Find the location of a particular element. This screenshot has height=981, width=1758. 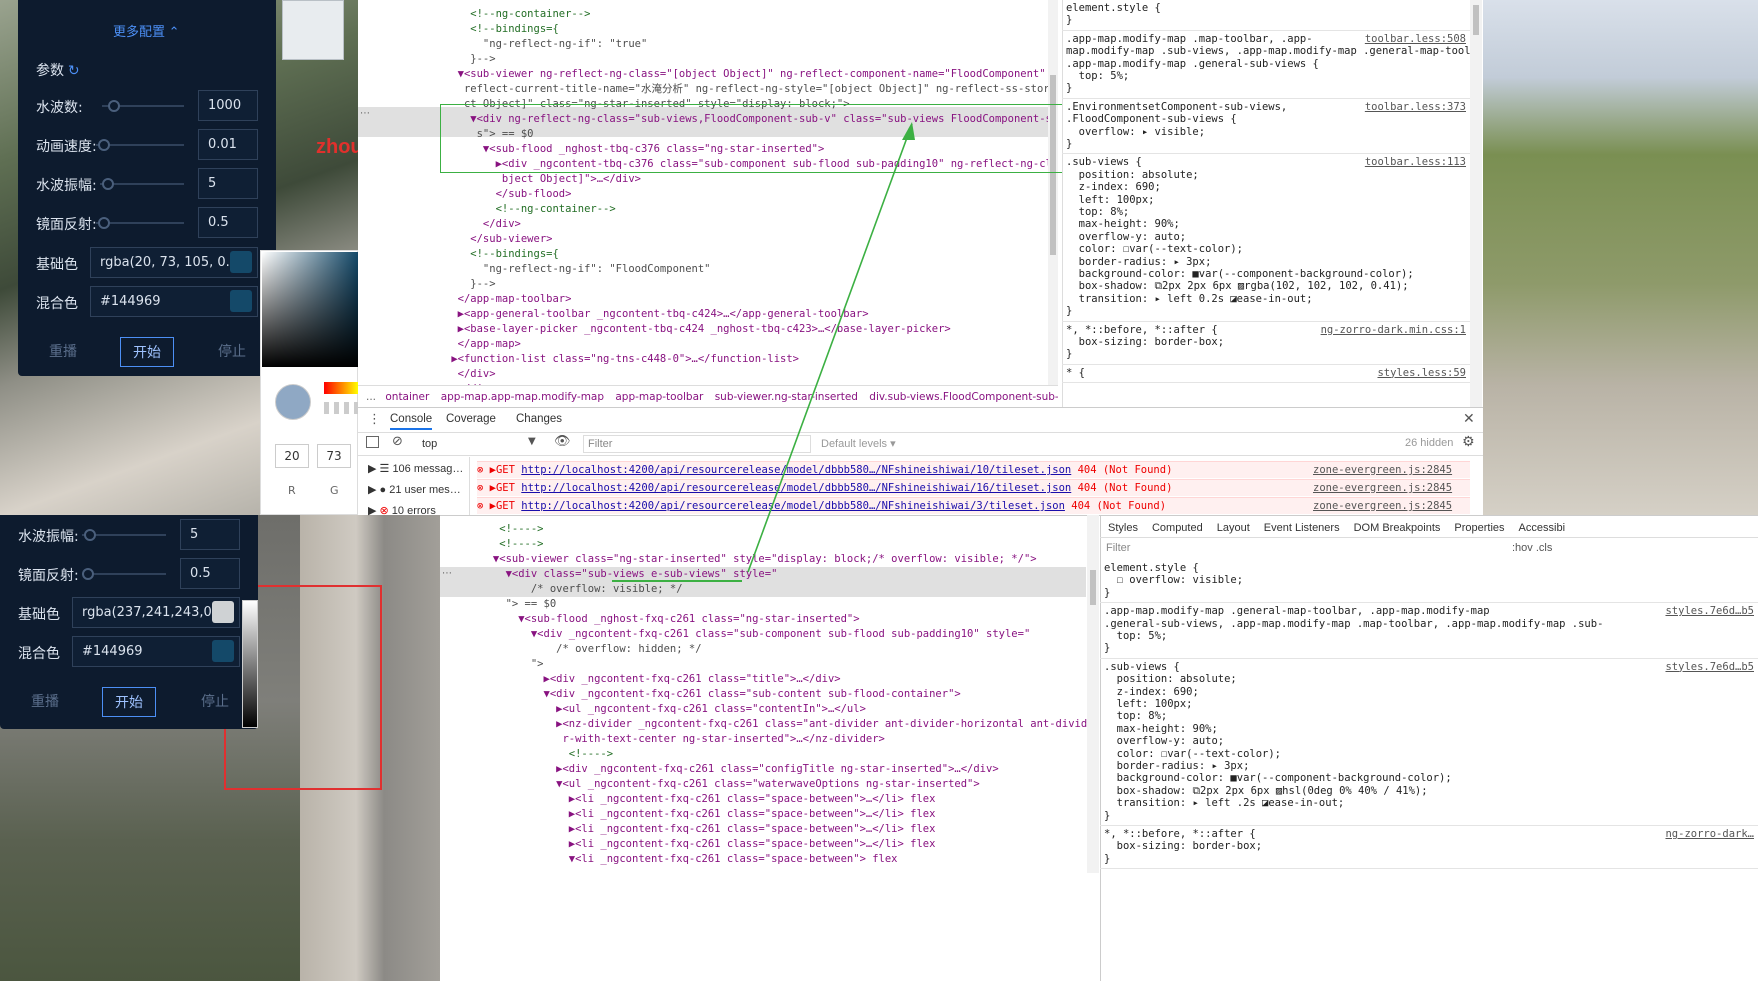

arrow-head is located at coordinates (908, 131).